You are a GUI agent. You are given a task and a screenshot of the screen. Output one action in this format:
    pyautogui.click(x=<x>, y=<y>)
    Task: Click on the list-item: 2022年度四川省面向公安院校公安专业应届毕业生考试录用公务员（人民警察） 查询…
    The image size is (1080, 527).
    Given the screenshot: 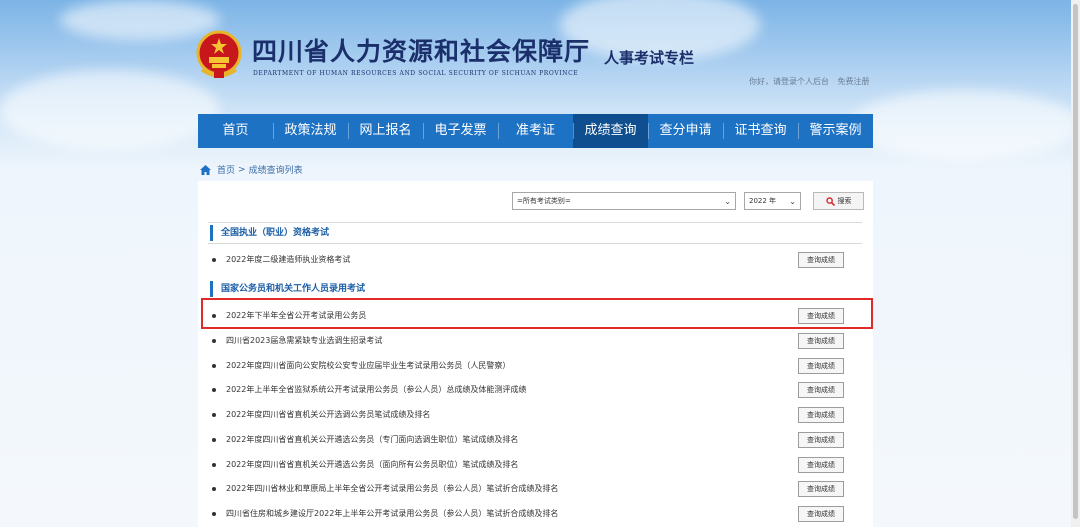 What is the action you would take?
    pyautogui.click(x=530, y=366)
    